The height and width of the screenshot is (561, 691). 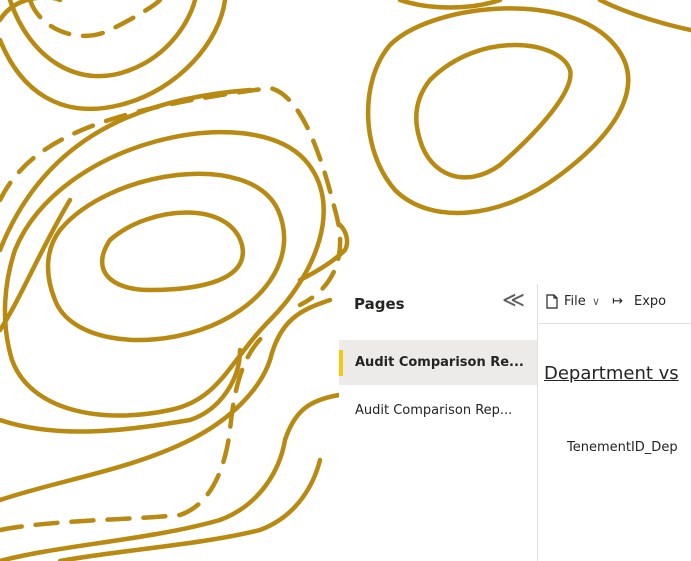 I want to click on pages-title: Pages, so click(x=379, y=304).